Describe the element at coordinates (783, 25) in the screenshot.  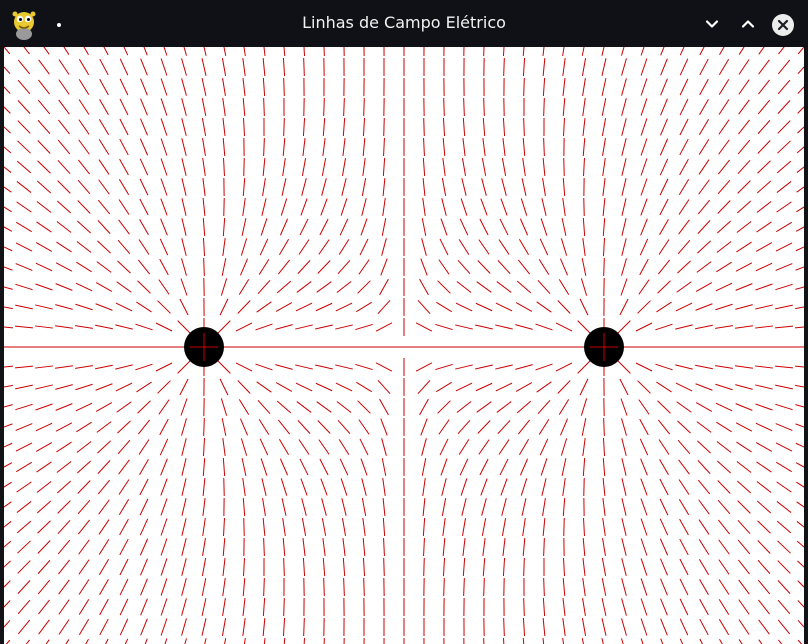
I see `close-button` at that location.